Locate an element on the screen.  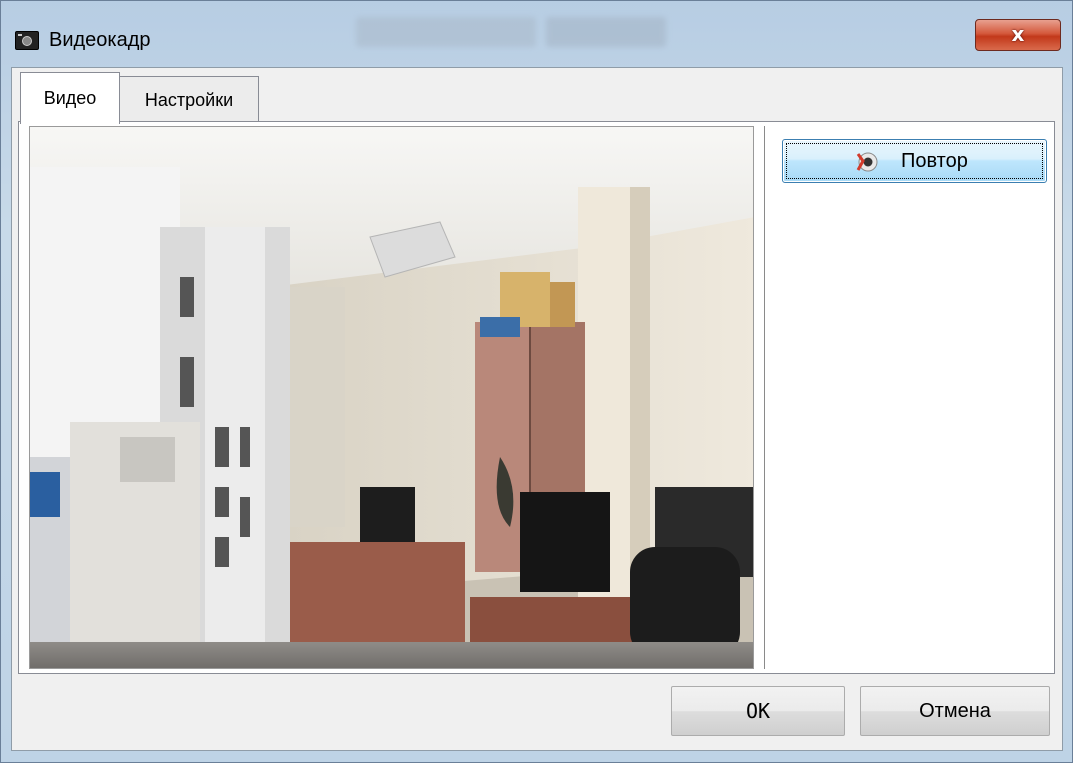
vertical-divider is located at coordinates (764, 397).